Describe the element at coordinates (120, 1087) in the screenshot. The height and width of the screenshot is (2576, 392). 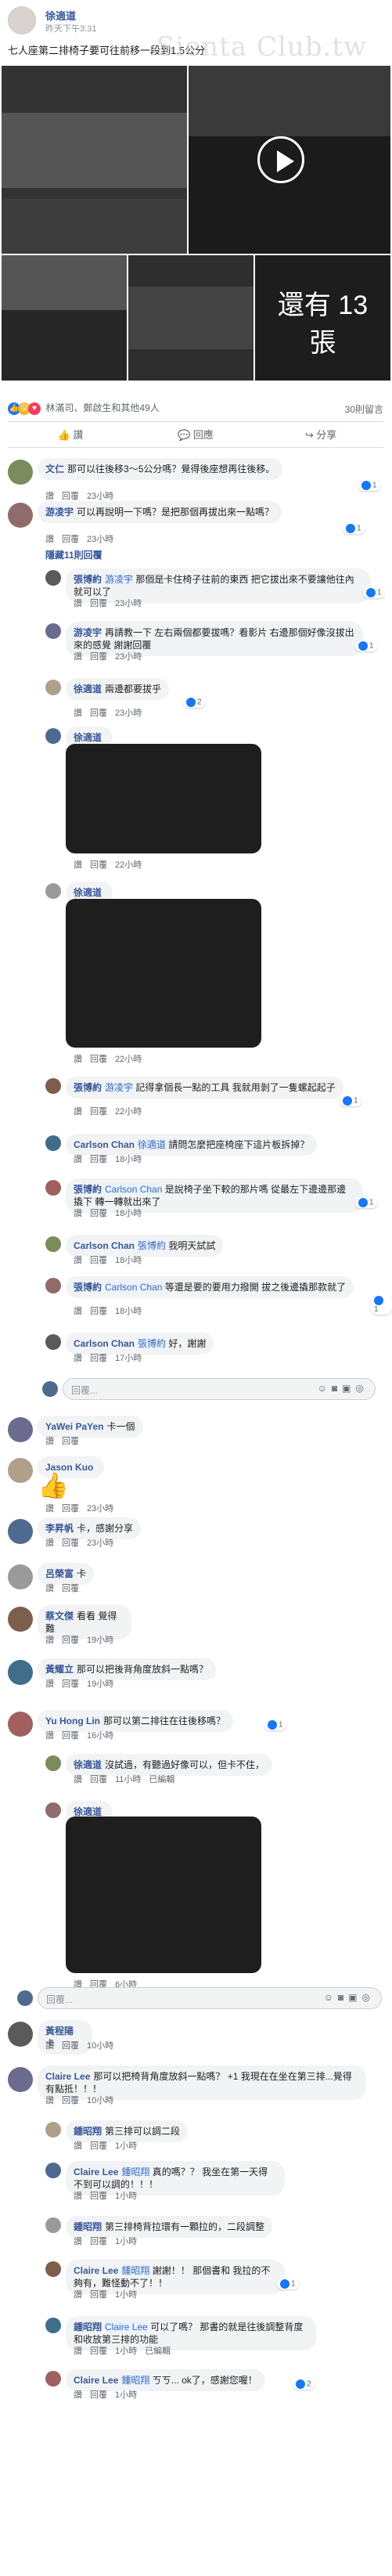
I see `mention-link: 游凌宇` at that location.